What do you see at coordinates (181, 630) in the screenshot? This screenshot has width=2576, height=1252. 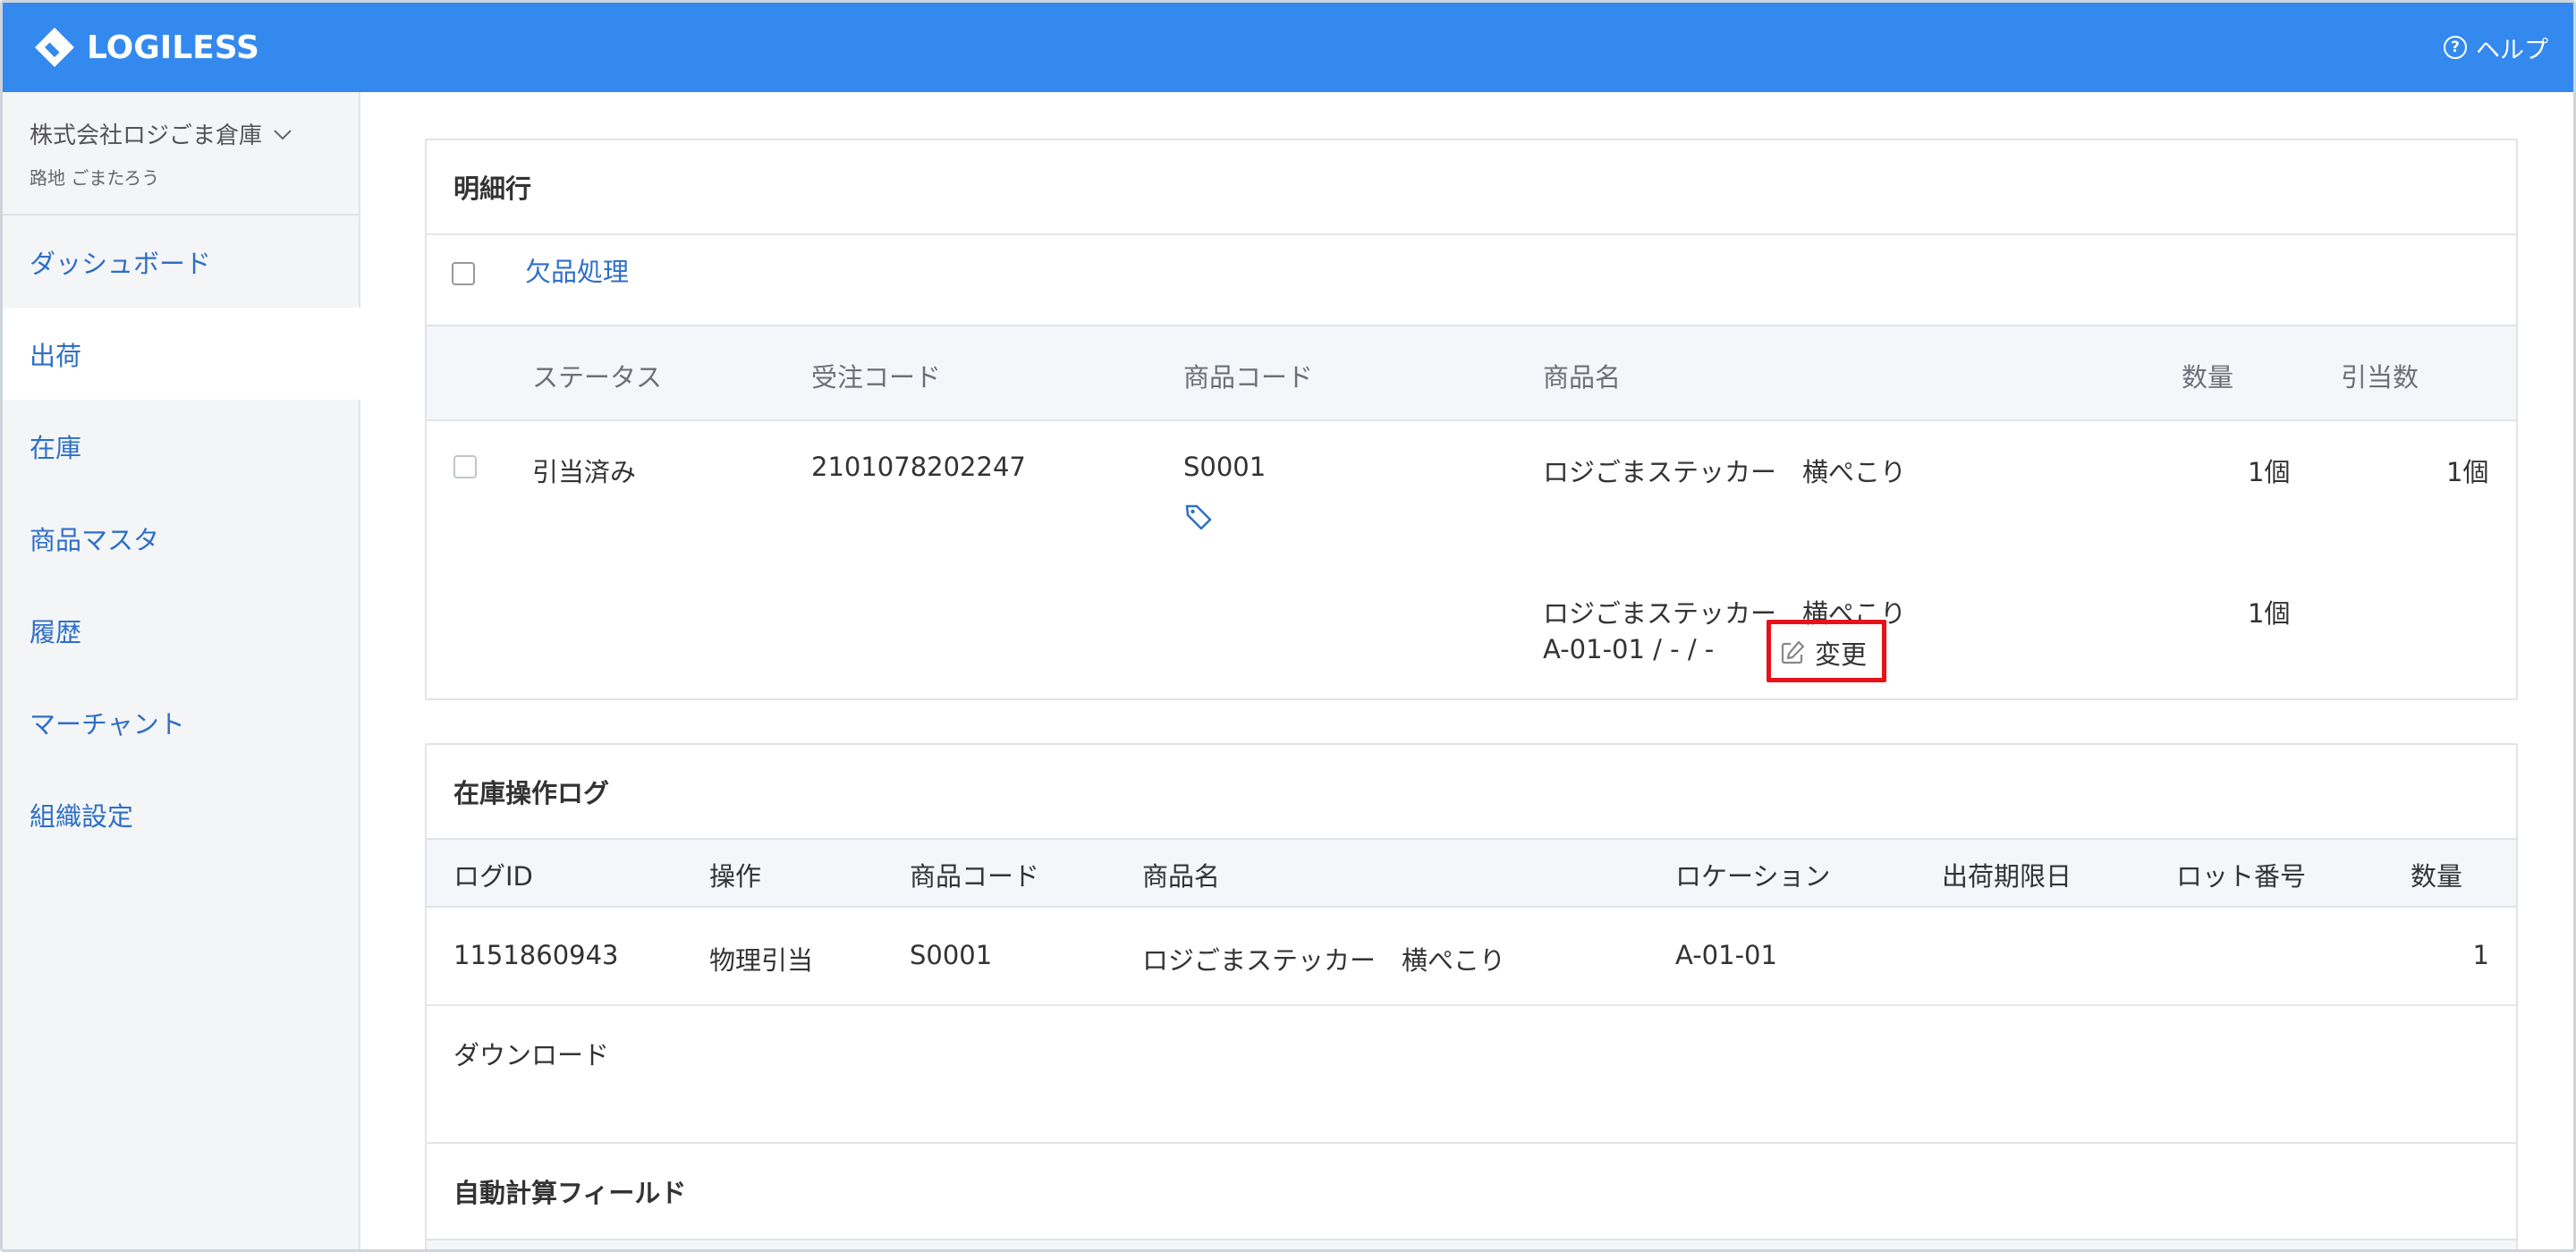 I see `sidebar-item-history: 履歴` at bounding box center [181, 630].